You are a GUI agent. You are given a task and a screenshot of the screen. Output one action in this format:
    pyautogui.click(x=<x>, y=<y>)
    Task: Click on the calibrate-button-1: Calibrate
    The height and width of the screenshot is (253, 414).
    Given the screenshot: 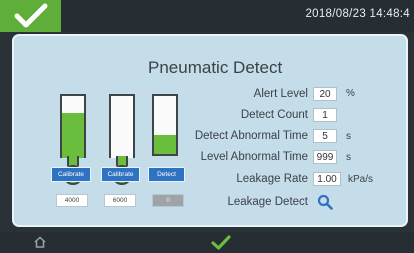 What is the action you would take?
    pyautogui.click(x=71, y=174)
    